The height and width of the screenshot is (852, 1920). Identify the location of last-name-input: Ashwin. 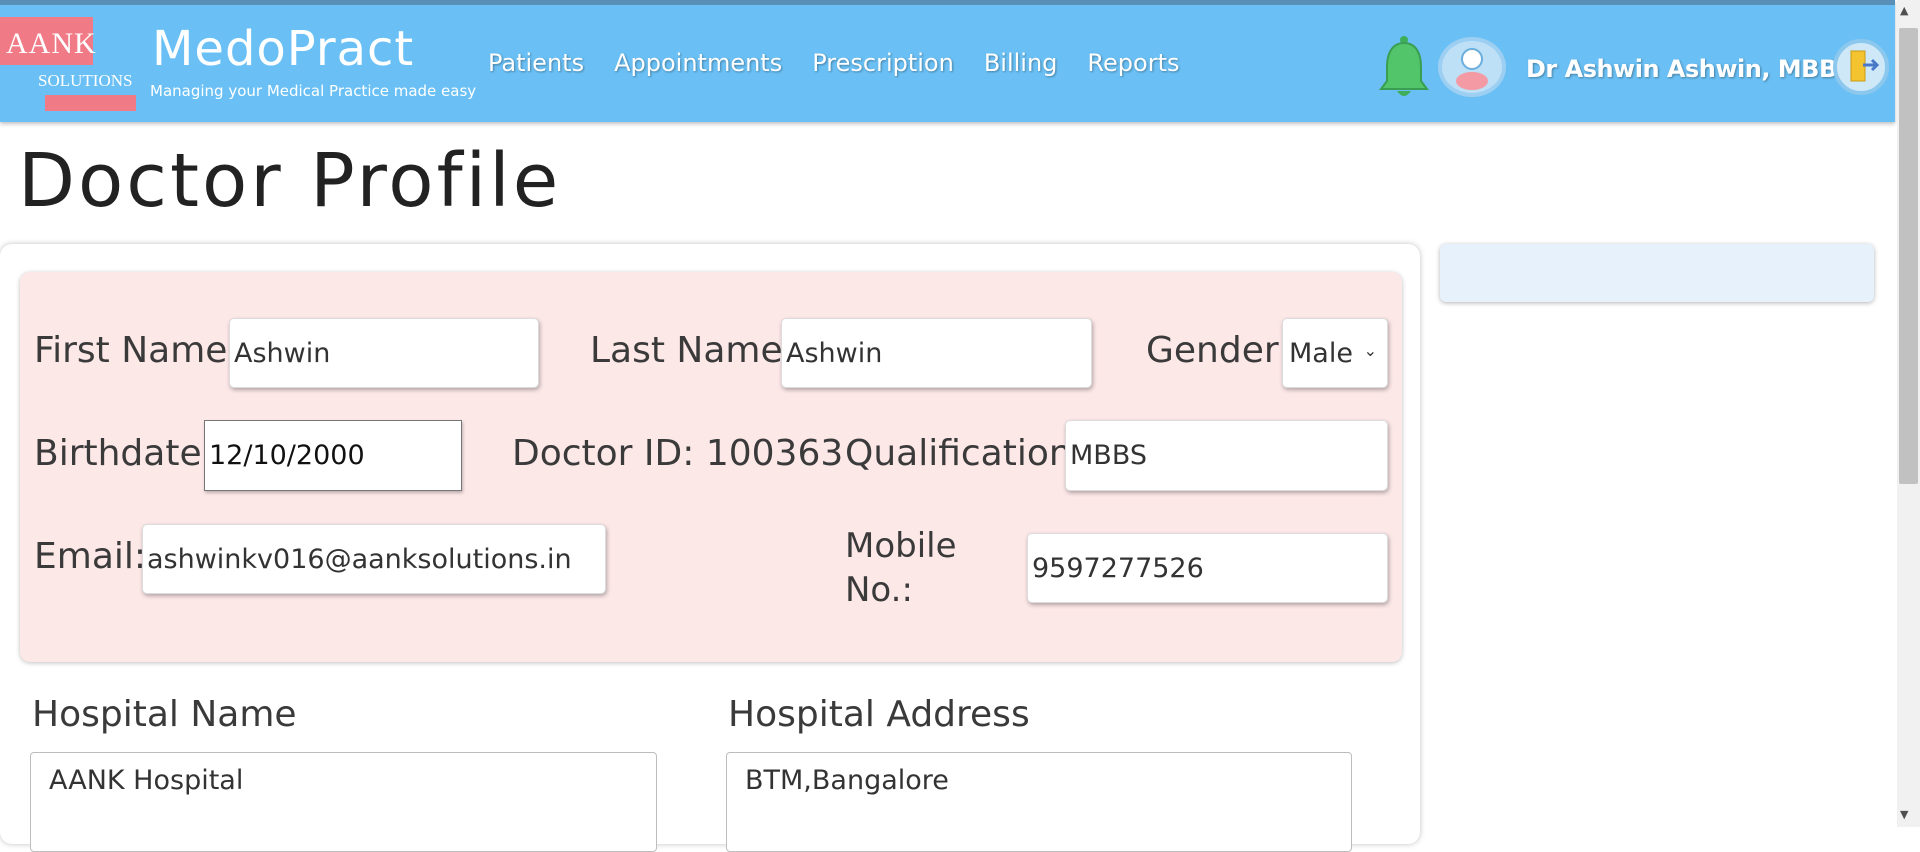
(936, 353).